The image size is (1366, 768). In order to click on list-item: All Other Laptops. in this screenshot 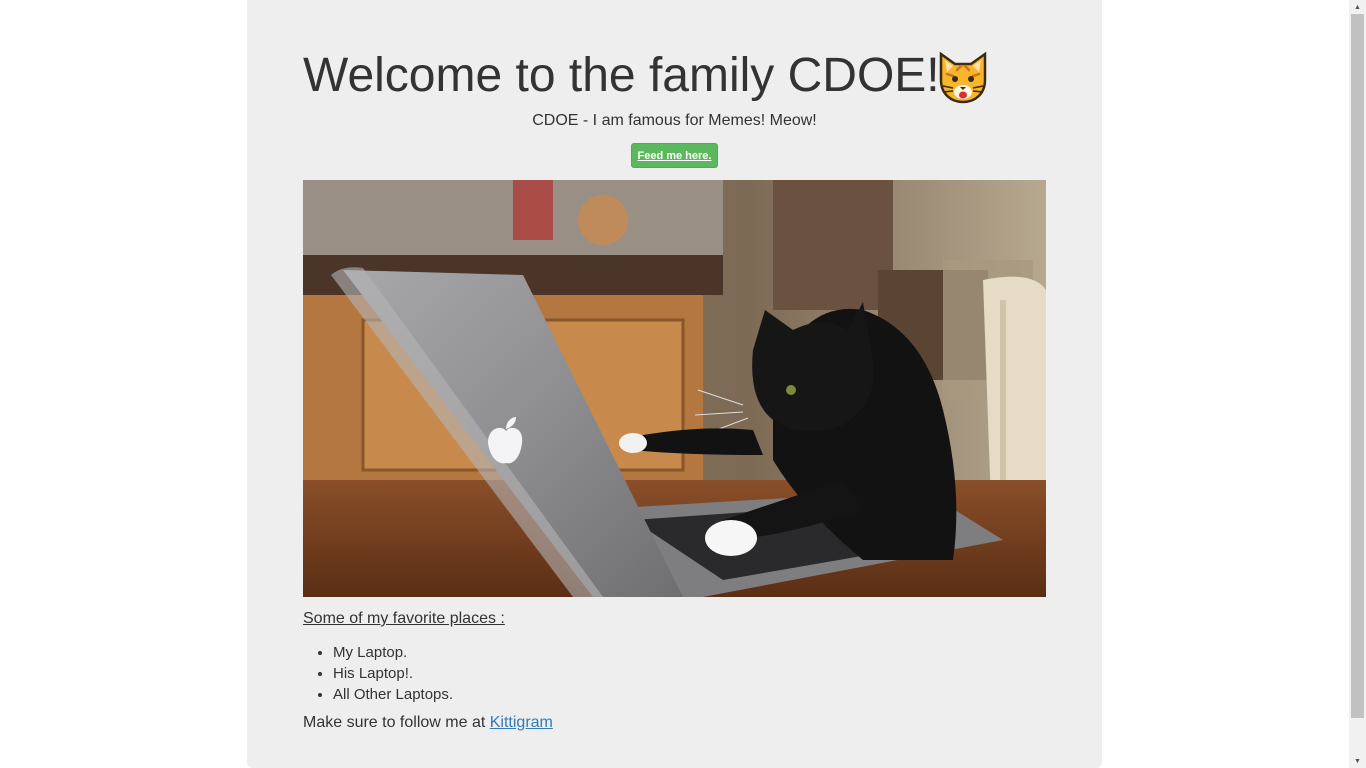, I will do `click(393, 694)`.